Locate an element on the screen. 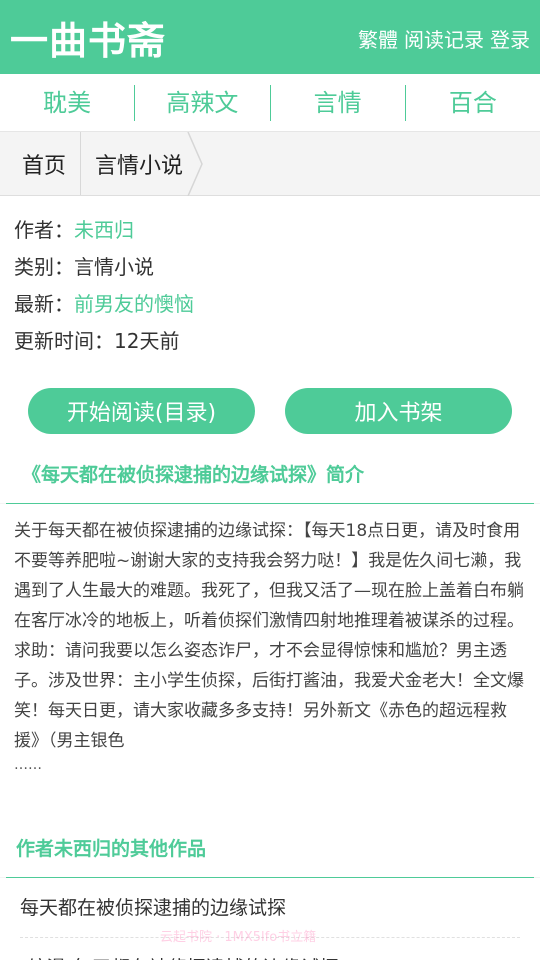 The width and height of the screenshot is (540, 960). intro-title: 《每天都在被侦探逮捕的边缘试探》简介 is located at coordinates (270, 475).